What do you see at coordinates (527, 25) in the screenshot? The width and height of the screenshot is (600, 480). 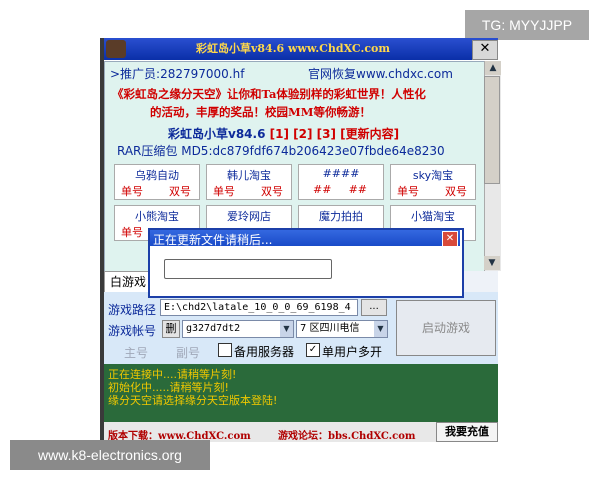 I see `watermark-top-right: TG: MYYJJPP` at bounding box center [527, 25].